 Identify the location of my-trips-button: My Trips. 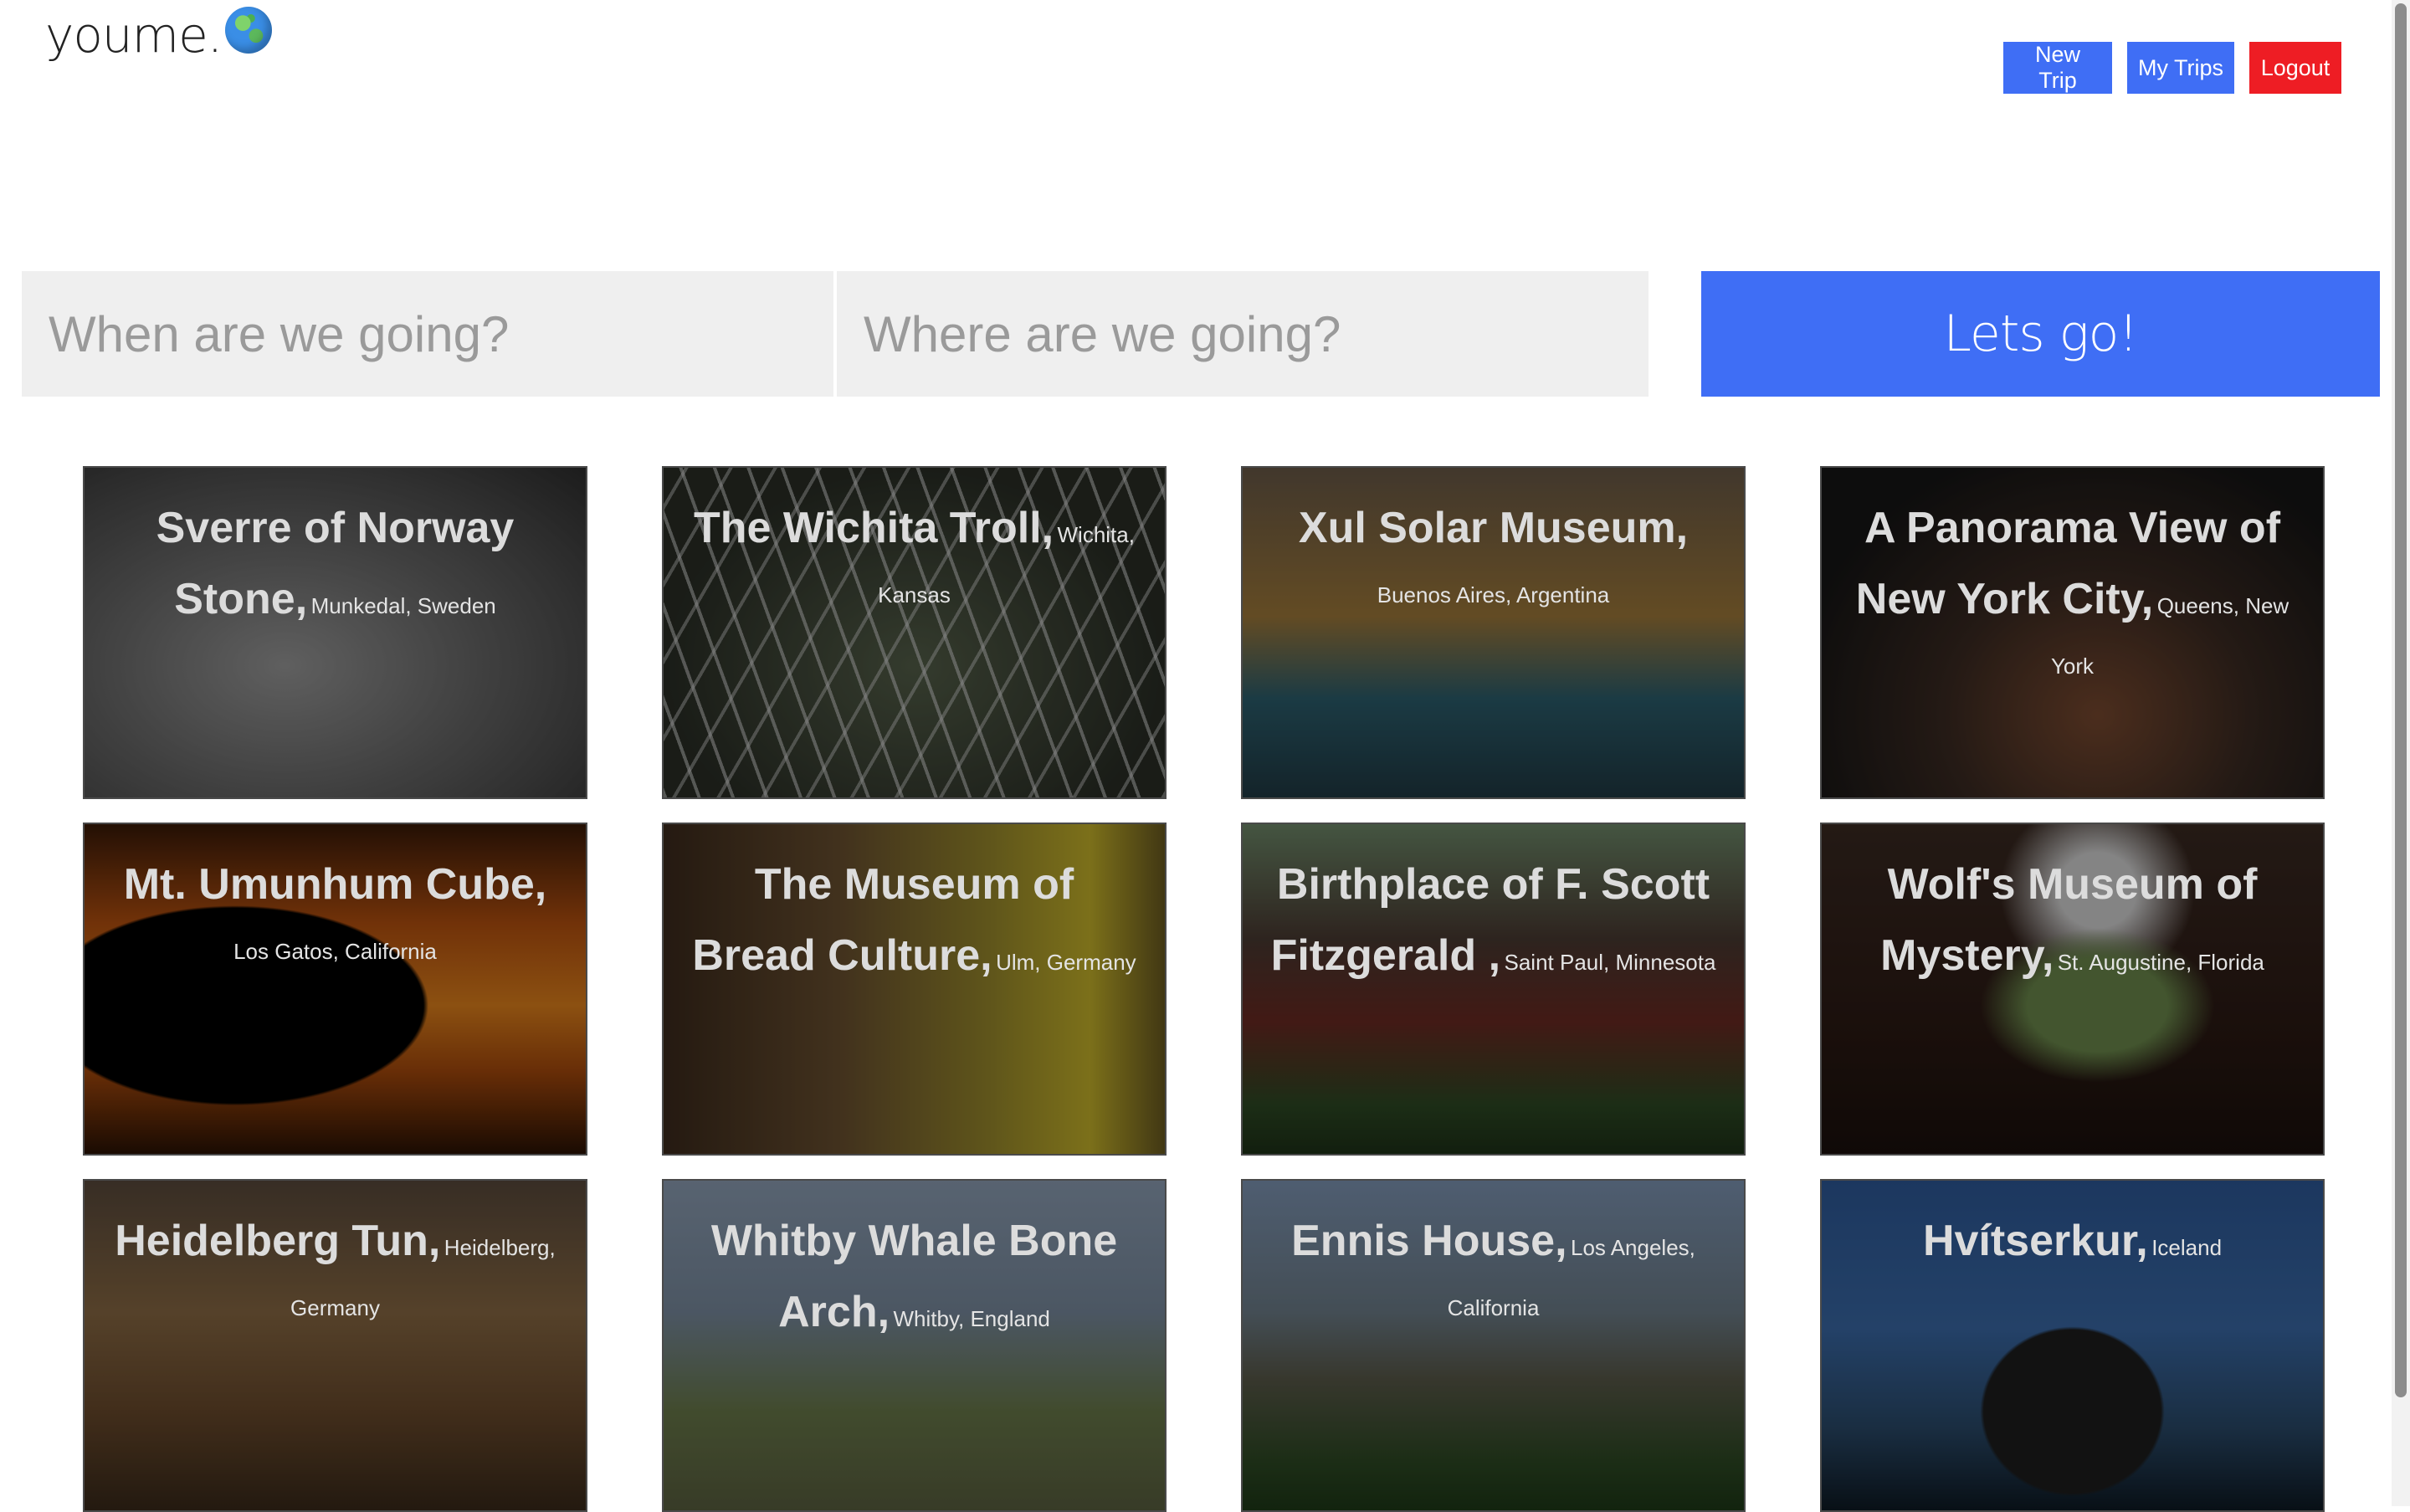
(2180, 68).